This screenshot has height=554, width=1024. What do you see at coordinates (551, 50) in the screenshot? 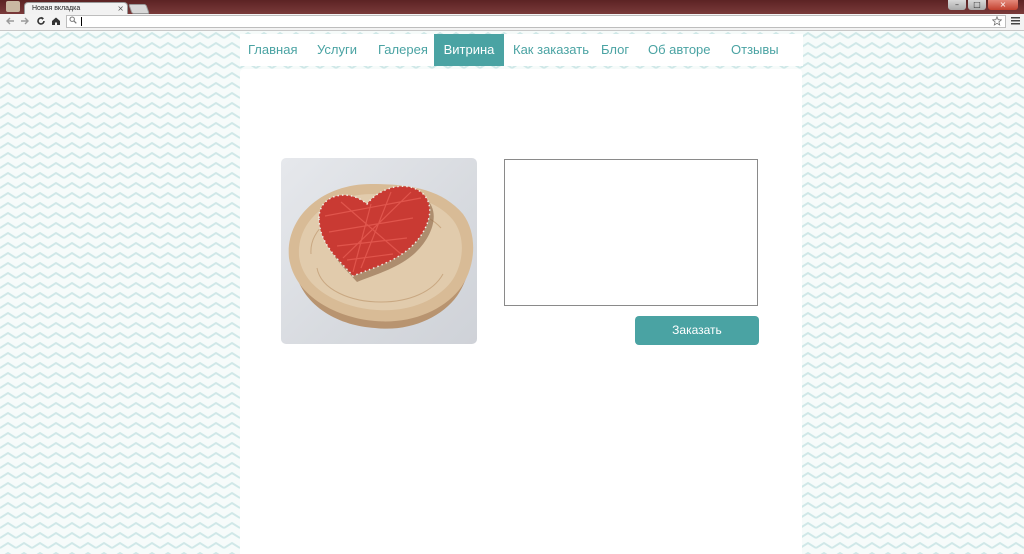
I see `nav-item-how-to-order: Как заказать` at bounding box center [551, 50].